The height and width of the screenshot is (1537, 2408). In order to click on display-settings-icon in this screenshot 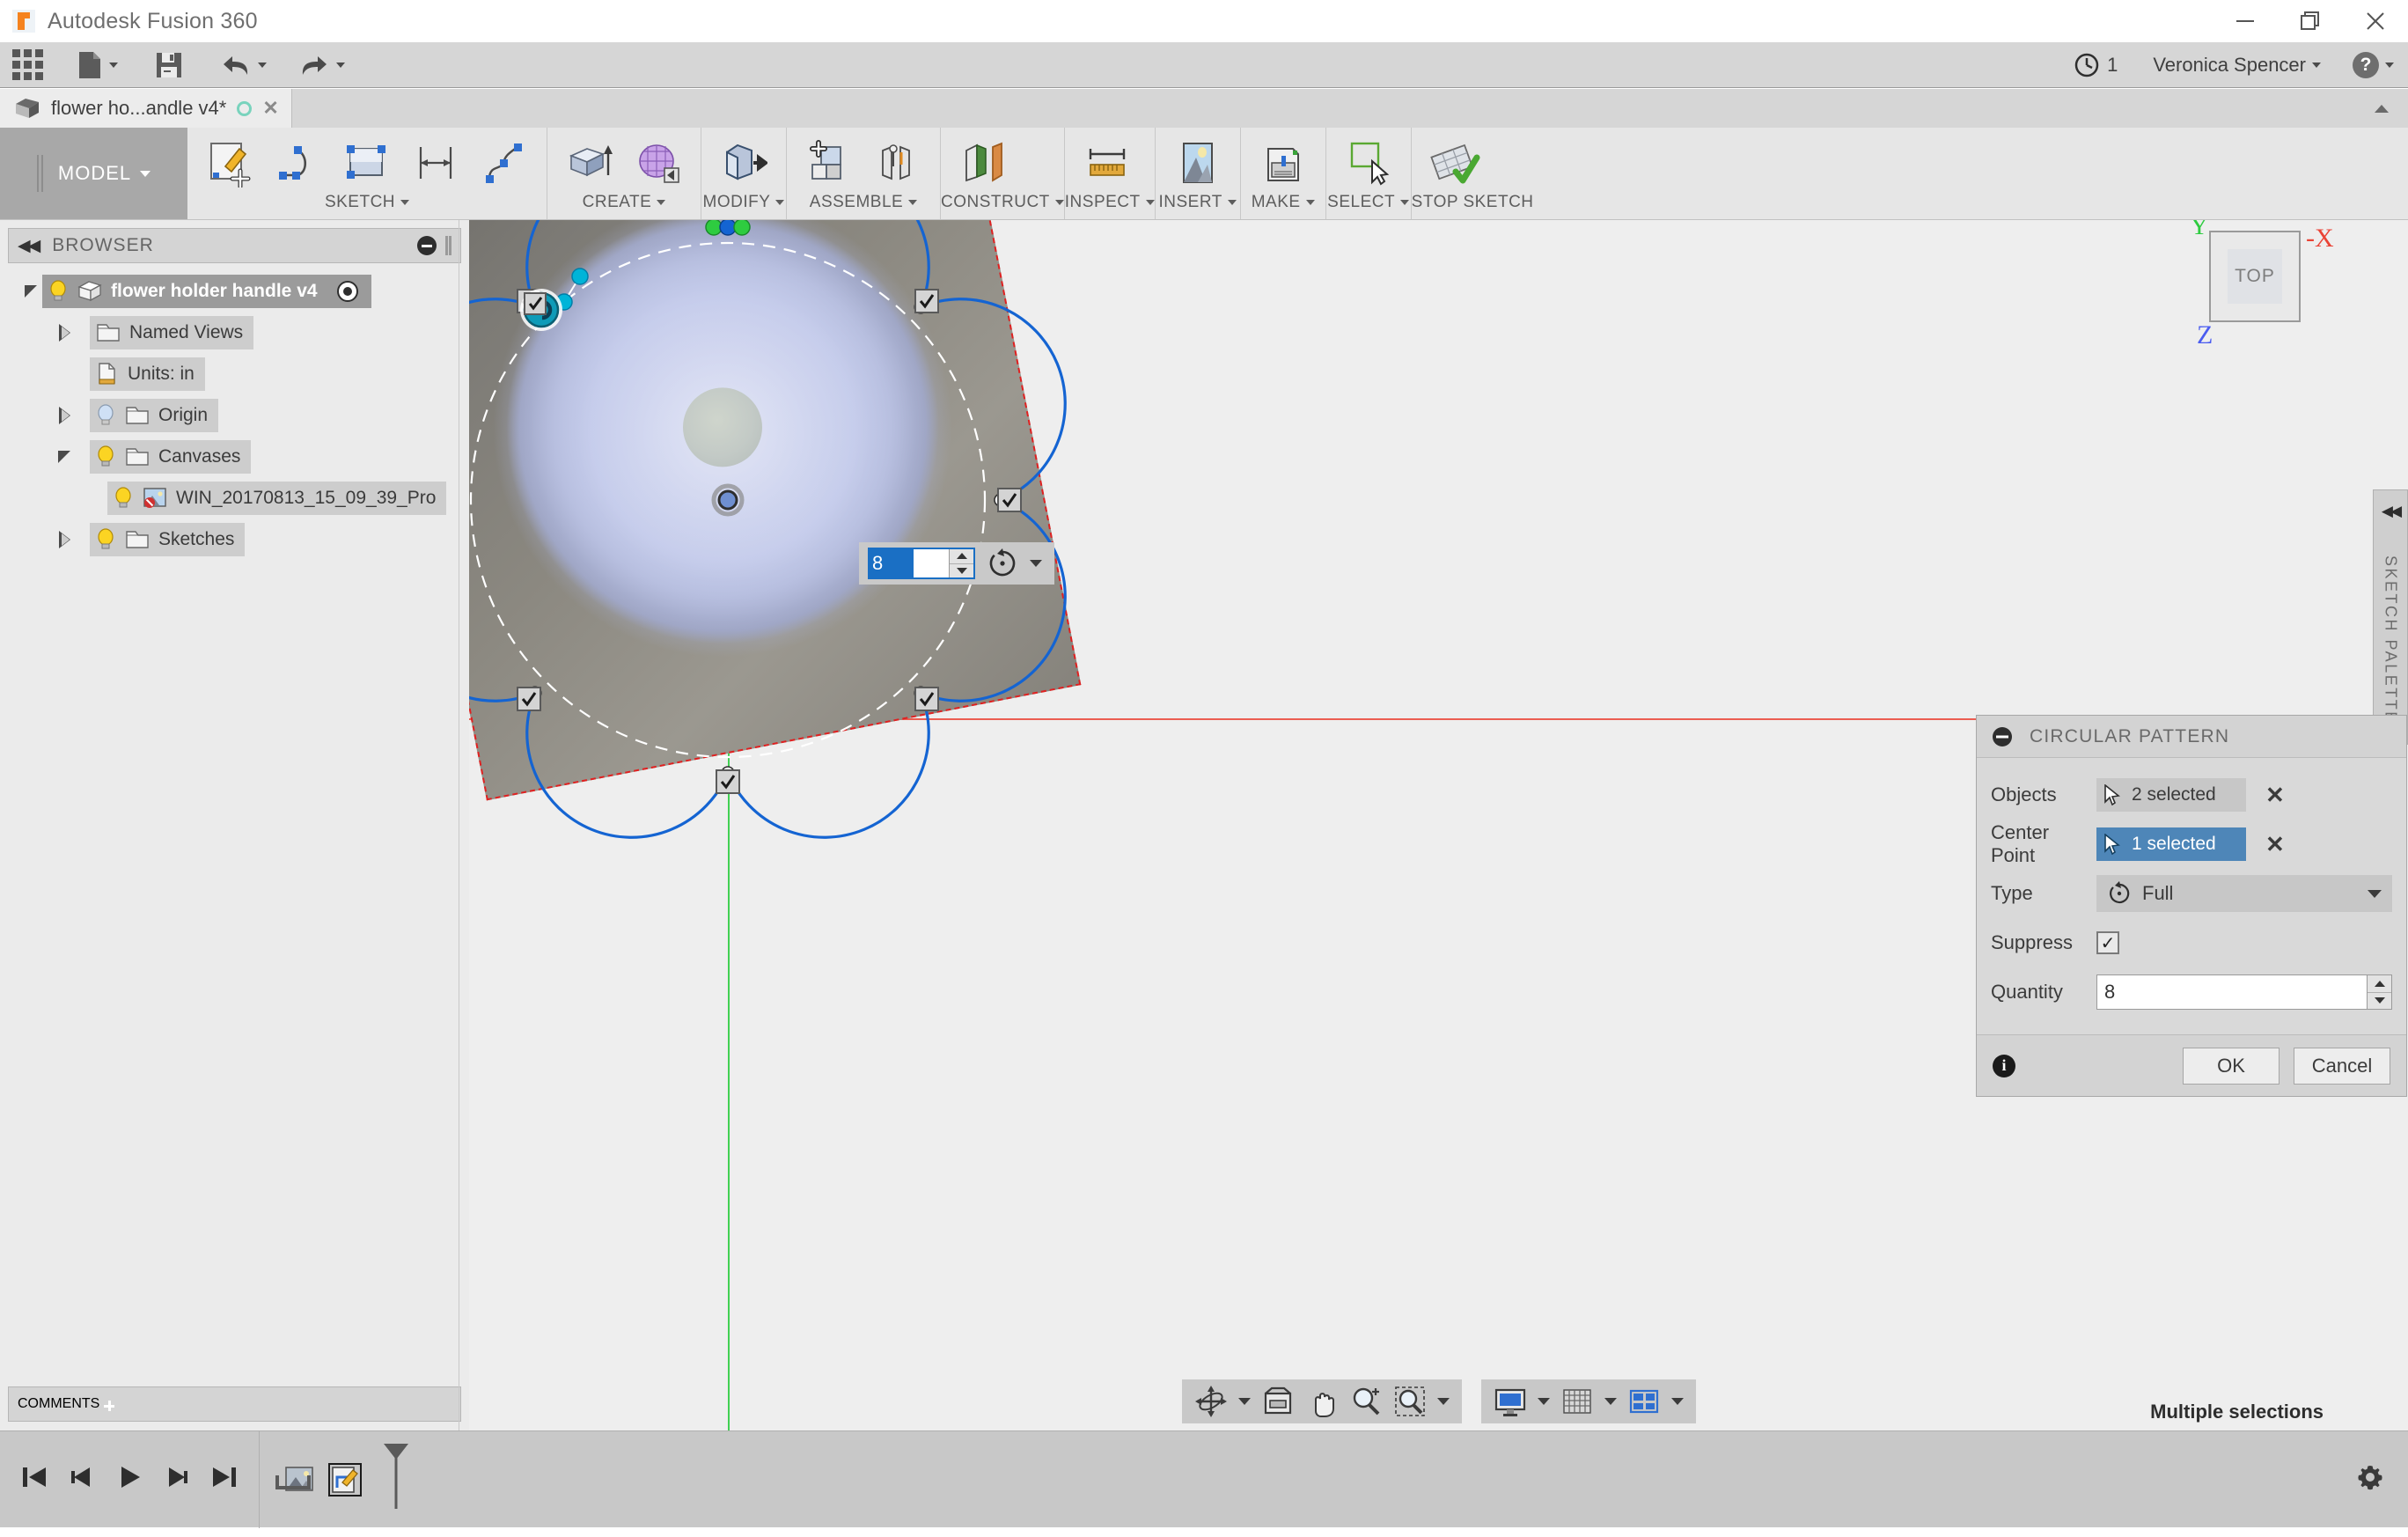, I will do `click(1510, 1401)`.